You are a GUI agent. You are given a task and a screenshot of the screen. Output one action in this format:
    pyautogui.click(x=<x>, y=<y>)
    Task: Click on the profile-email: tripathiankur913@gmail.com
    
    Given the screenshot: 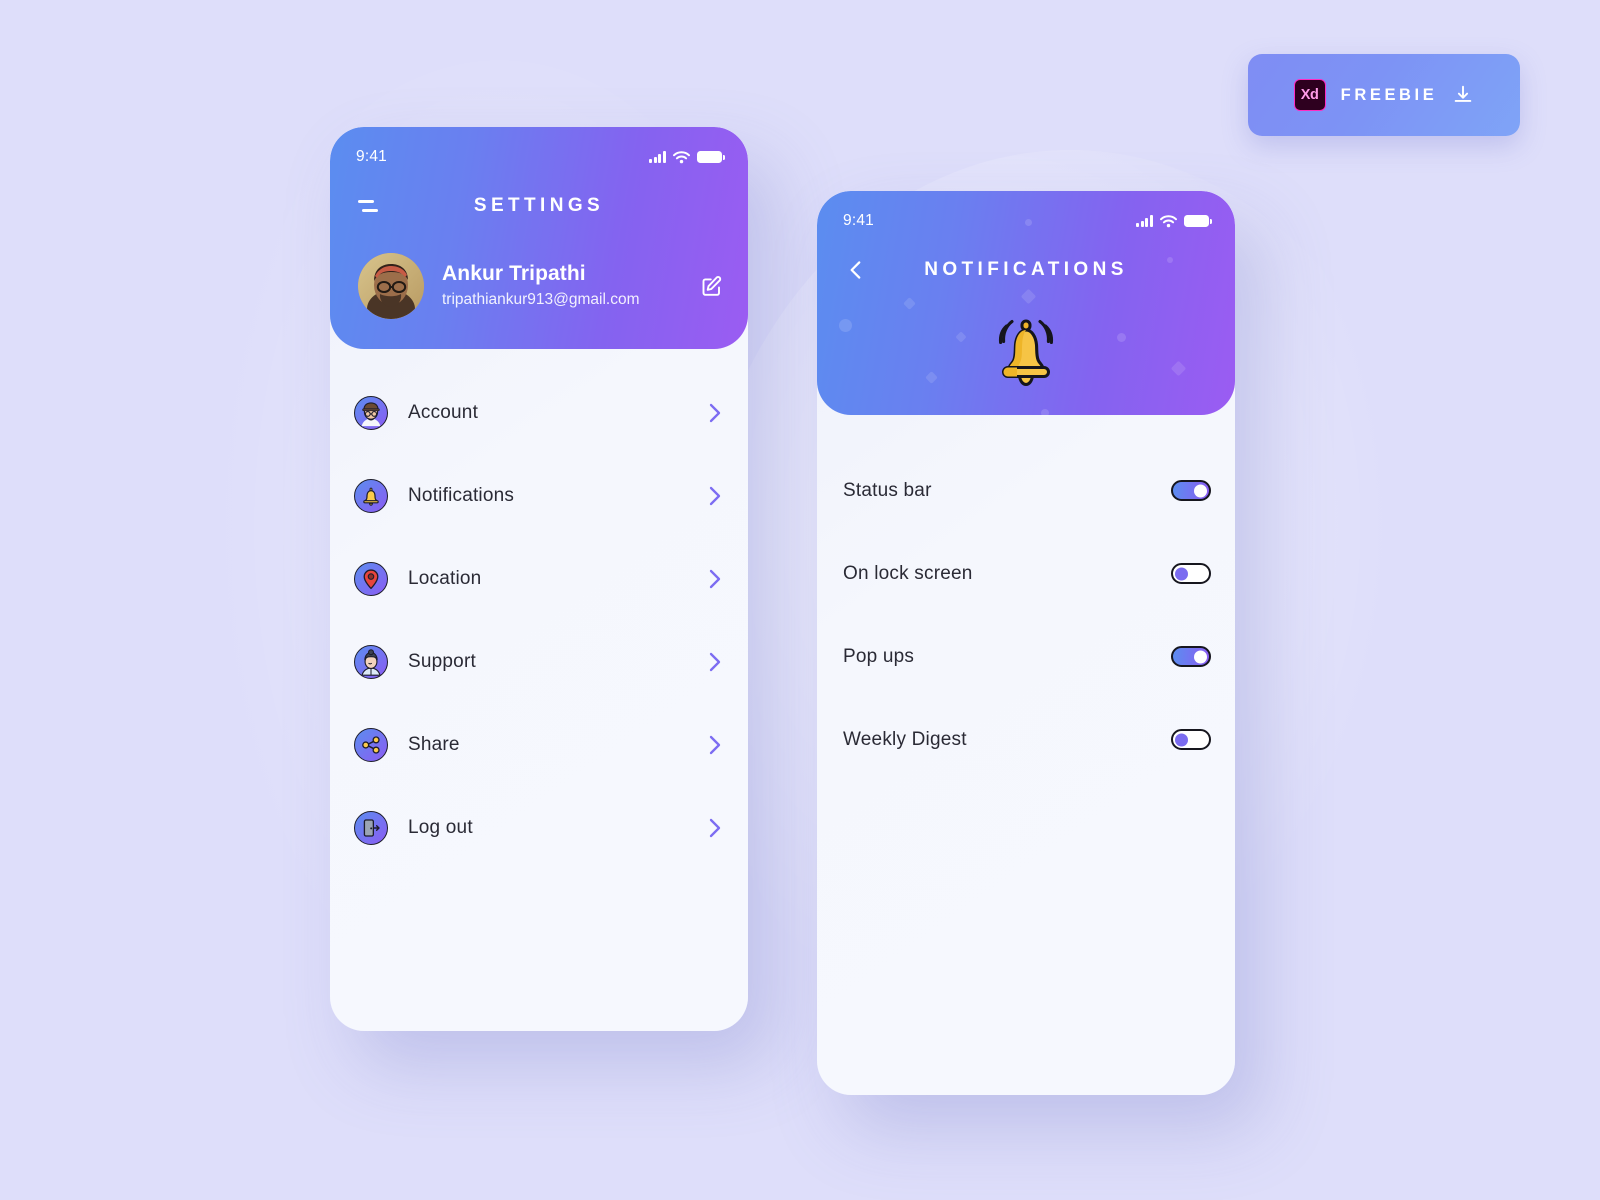 What is the action you would take?
    pyautogui.click(x=541, y=299)
    